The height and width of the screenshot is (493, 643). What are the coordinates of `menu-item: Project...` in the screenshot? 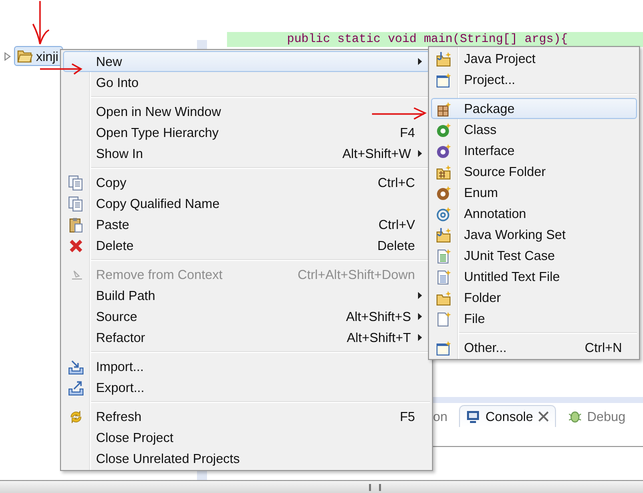 It's located at (534, 79).